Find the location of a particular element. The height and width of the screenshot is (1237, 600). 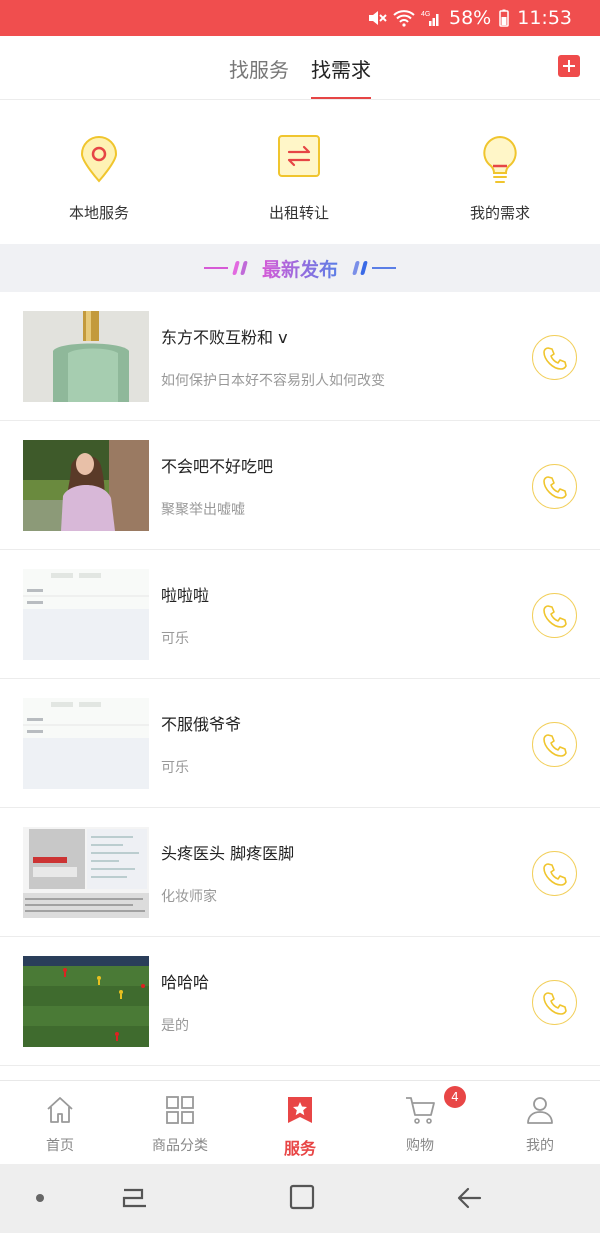

section-title: 最新发布 is located at coordinates (300, 268).